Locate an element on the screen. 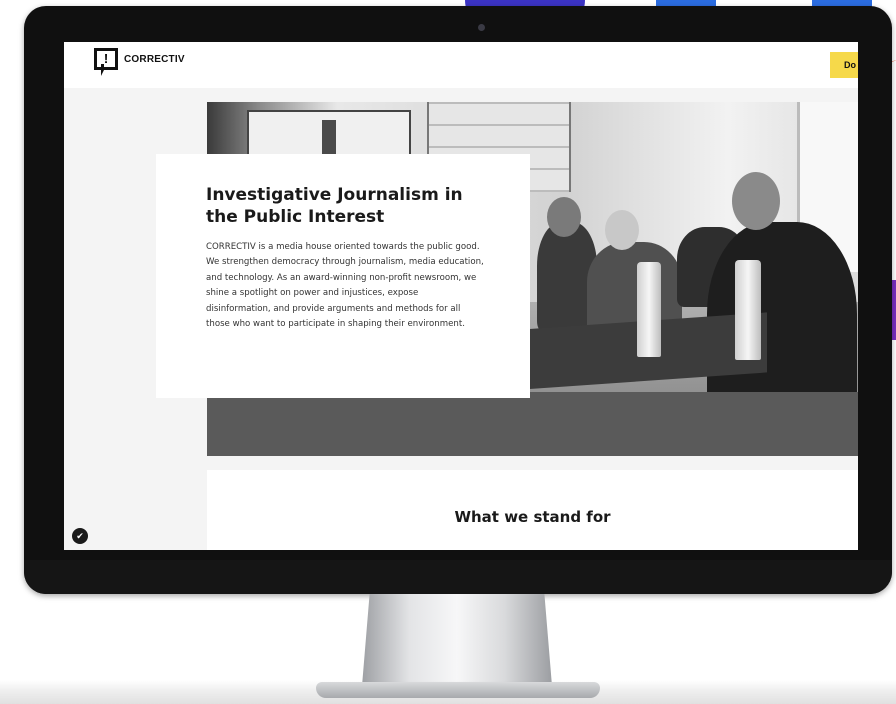 The width and height of the screenshot is (896, 704). logo-text: CORRECTIV is located at coordinates (154, 59).